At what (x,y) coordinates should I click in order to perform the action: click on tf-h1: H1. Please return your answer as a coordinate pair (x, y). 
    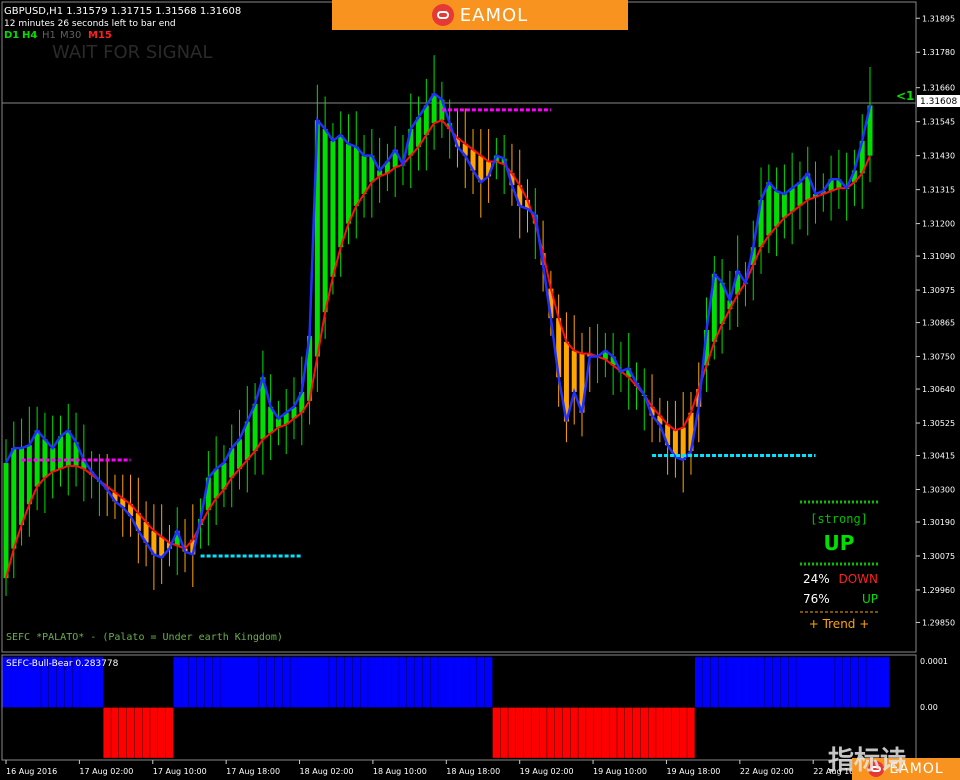
    Looking at the image, I should click on (49, 35).